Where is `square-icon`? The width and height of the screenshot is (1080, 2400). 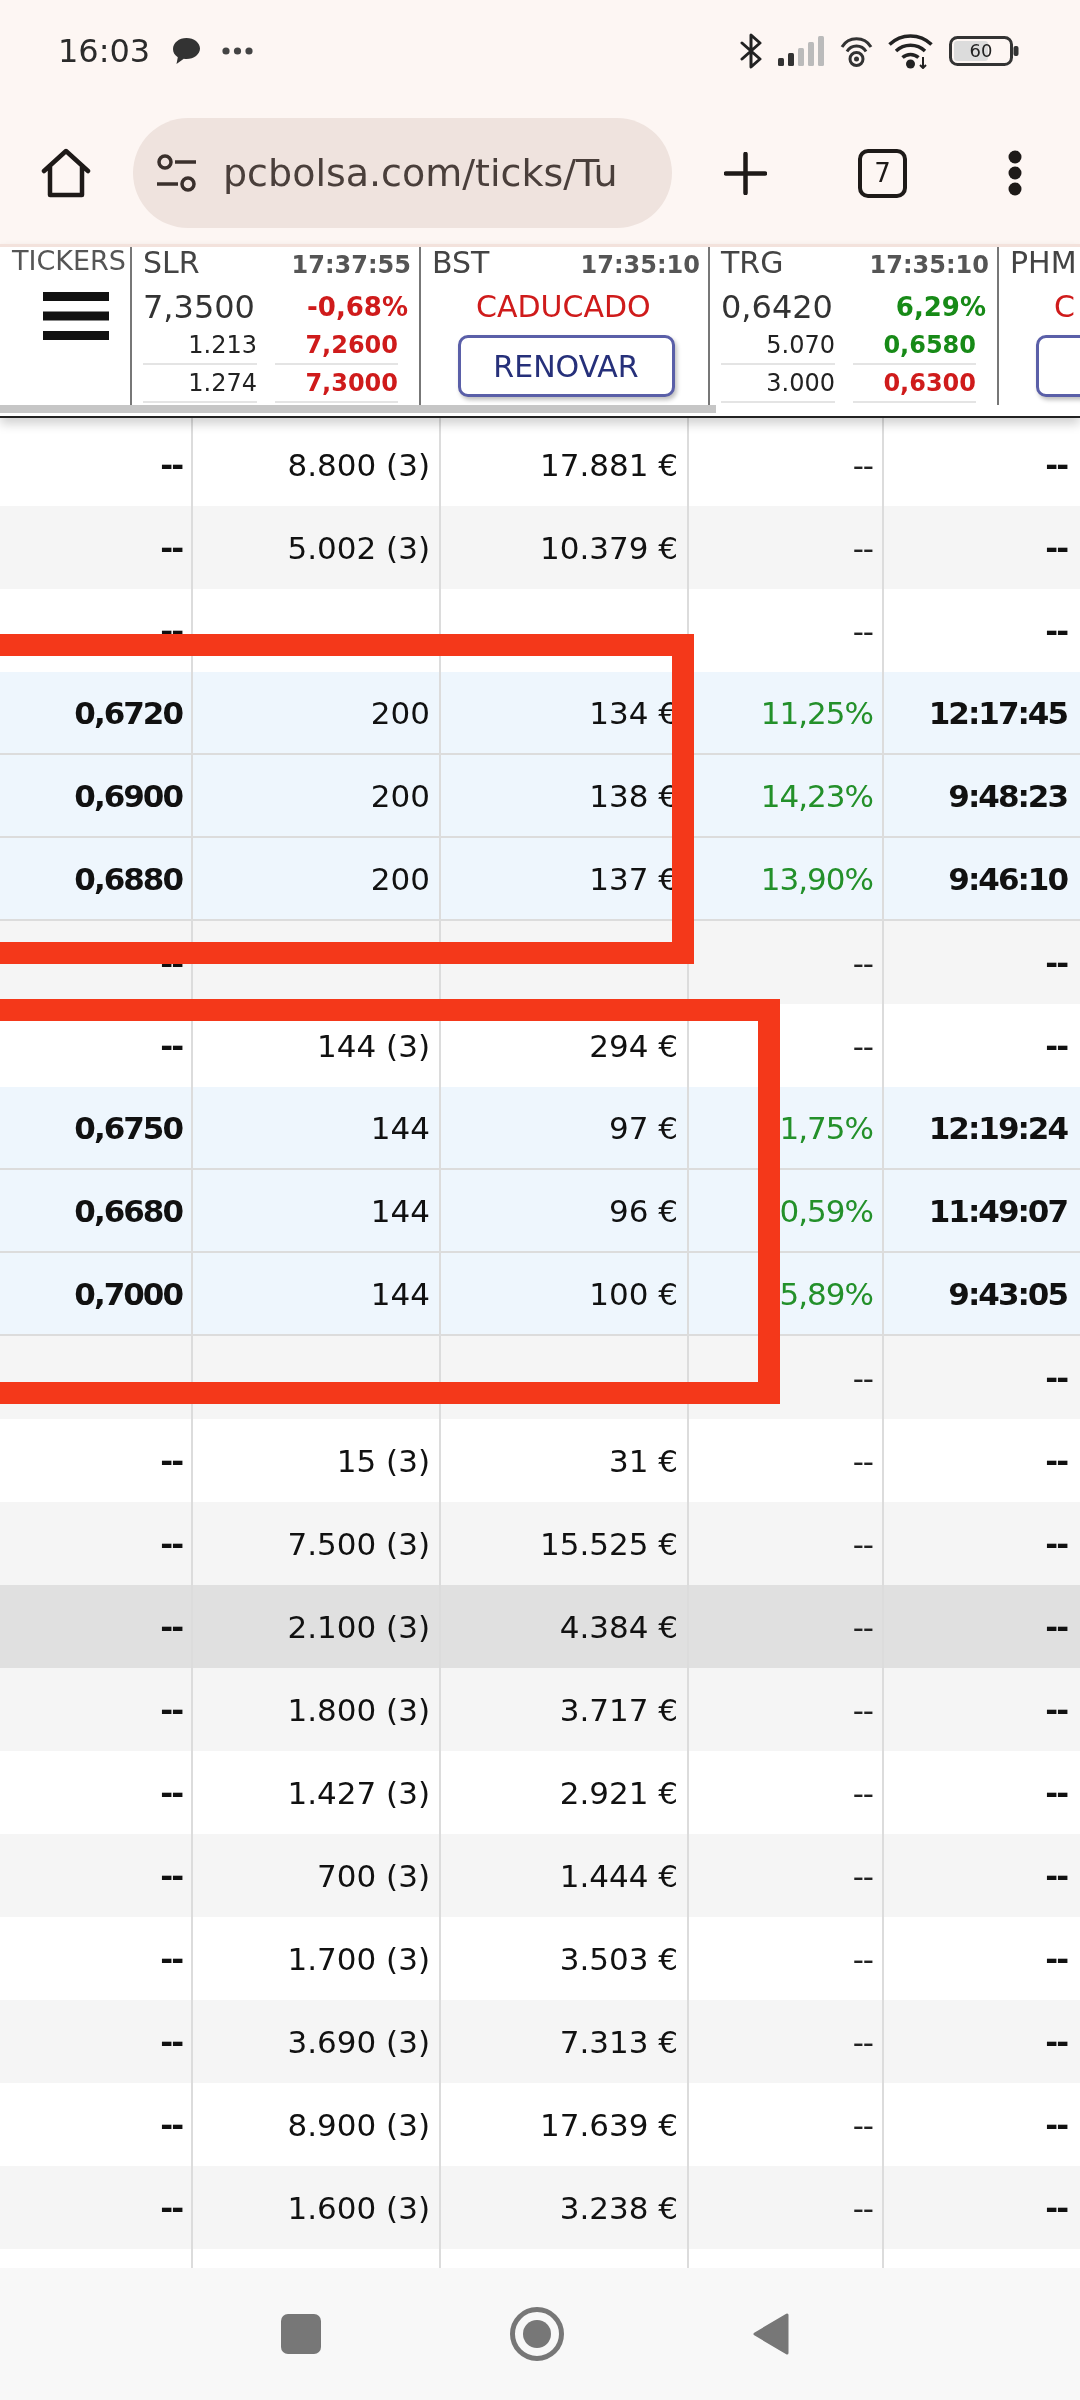
square-icon is located at coordinates (301, 2334).